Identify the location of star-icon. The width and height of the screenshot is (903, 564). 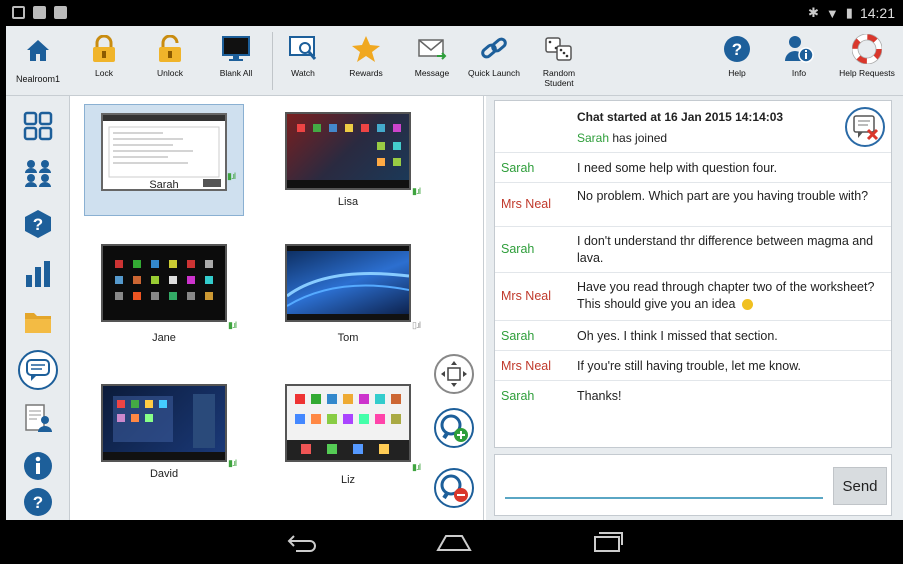
(366, 49).